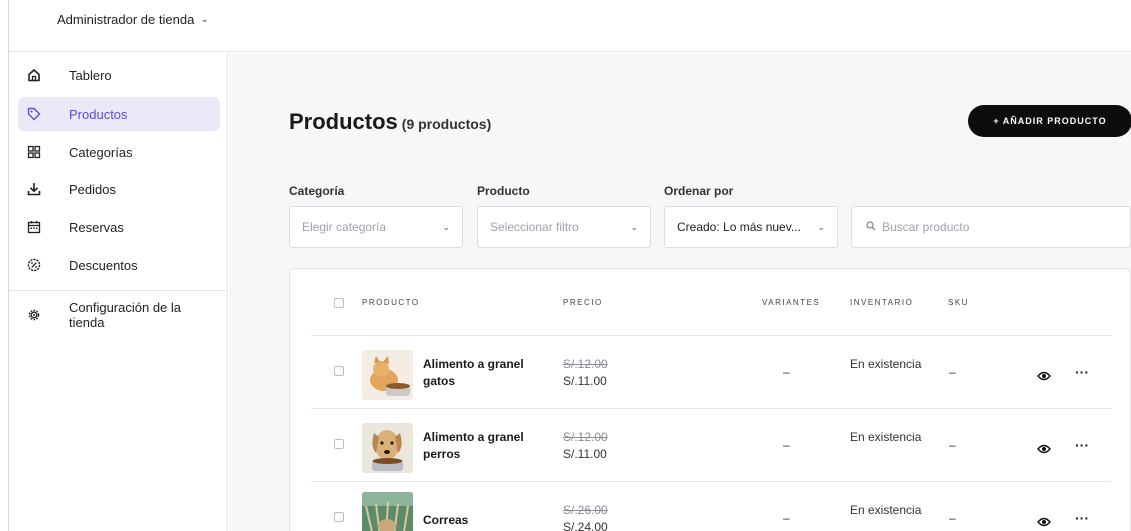  Describe the element at coordinates (96, 227) in the screenshot. I see `sidebar-item-label: Reservas` at that location.